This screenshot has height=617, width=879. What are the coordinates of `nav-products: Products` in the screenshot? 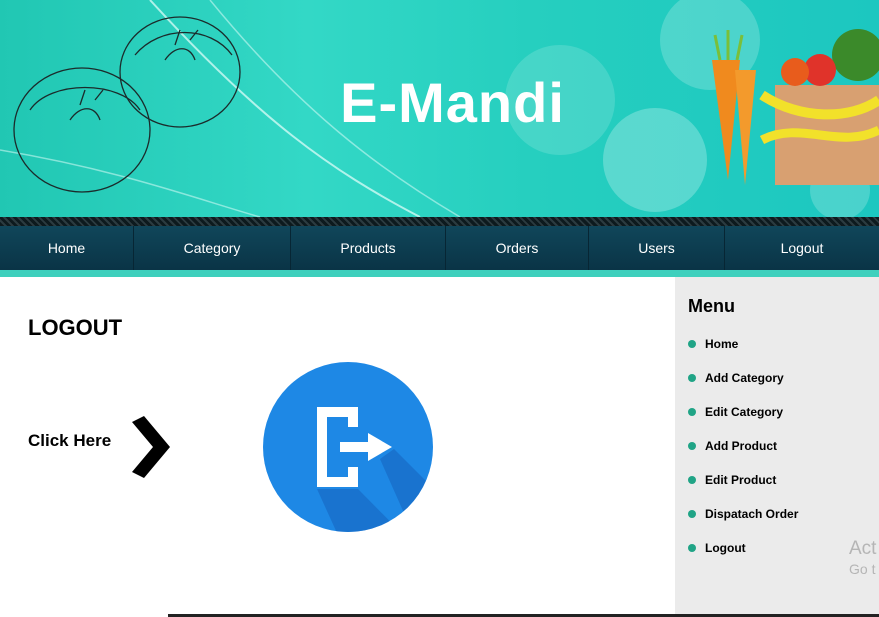 It's located at (368, 248).